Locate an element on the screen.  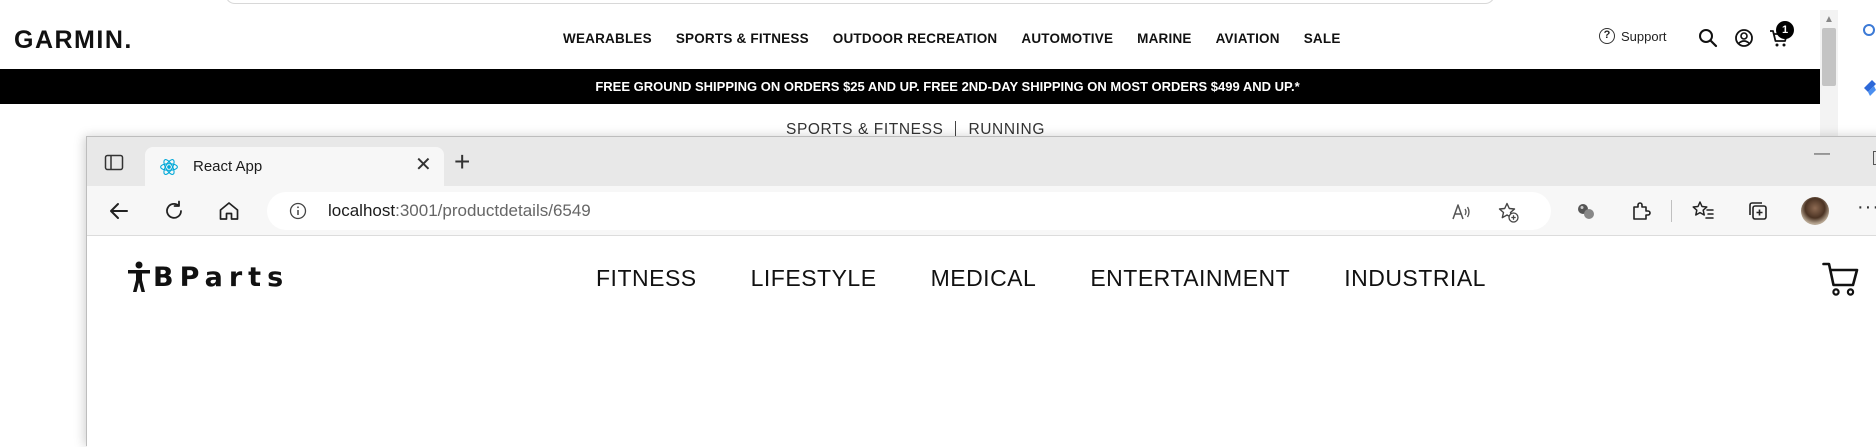
shopping-cart-icon is located at coordinates (1841, 279).